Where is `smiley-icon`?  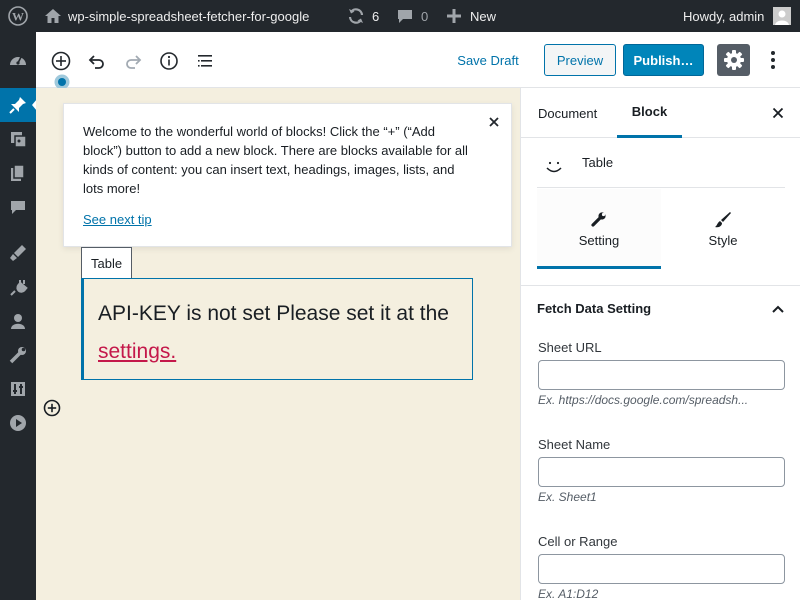
smiley-icon is located at coordinates (554, 166).